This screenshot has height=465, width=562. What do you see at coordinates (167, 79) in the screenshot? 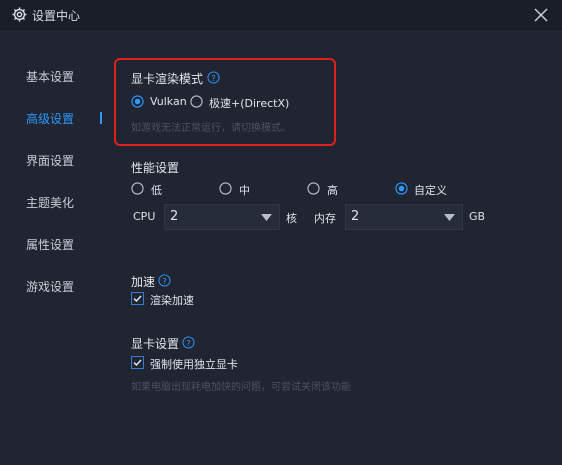
I see `render-mode-title: 显卡渲染模式` at bounding box center [167, 79].